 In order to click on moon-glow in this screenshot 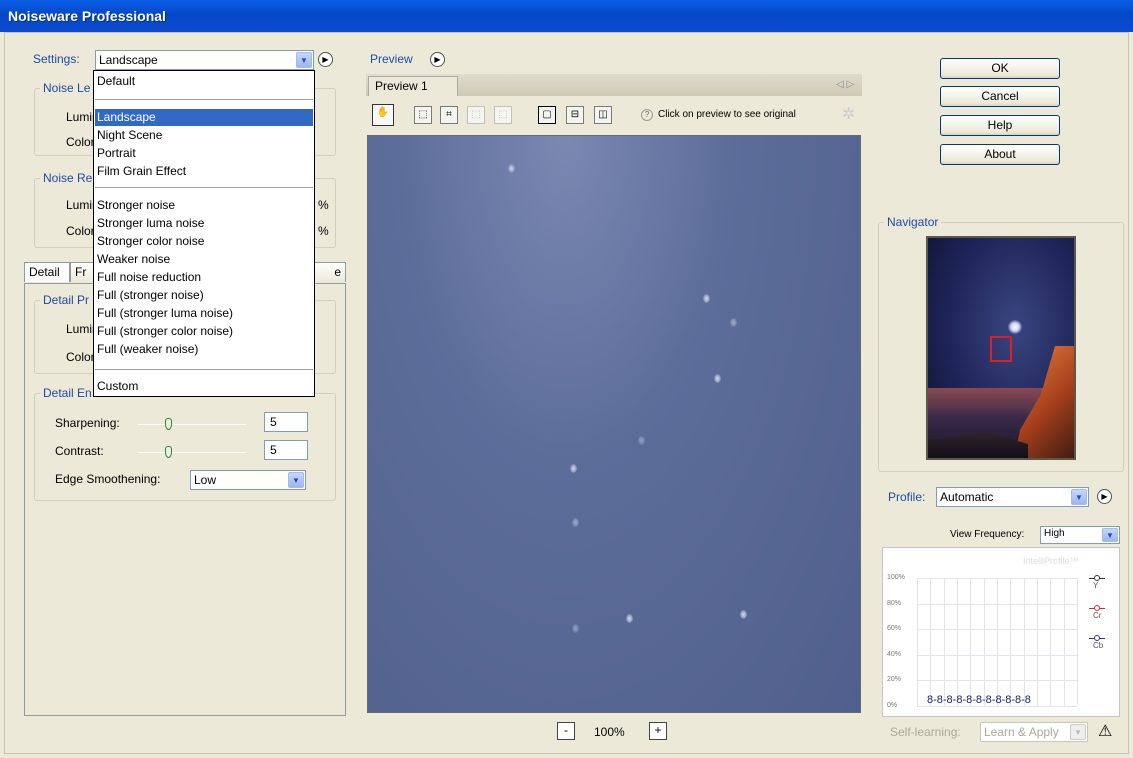, I will do `click(1015, 327)`.